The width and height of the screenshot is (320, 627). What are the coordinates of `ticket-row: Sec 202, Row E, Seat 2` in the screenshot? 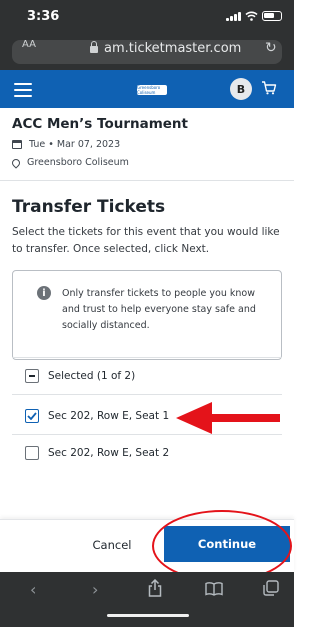 It's located at (97, 453).